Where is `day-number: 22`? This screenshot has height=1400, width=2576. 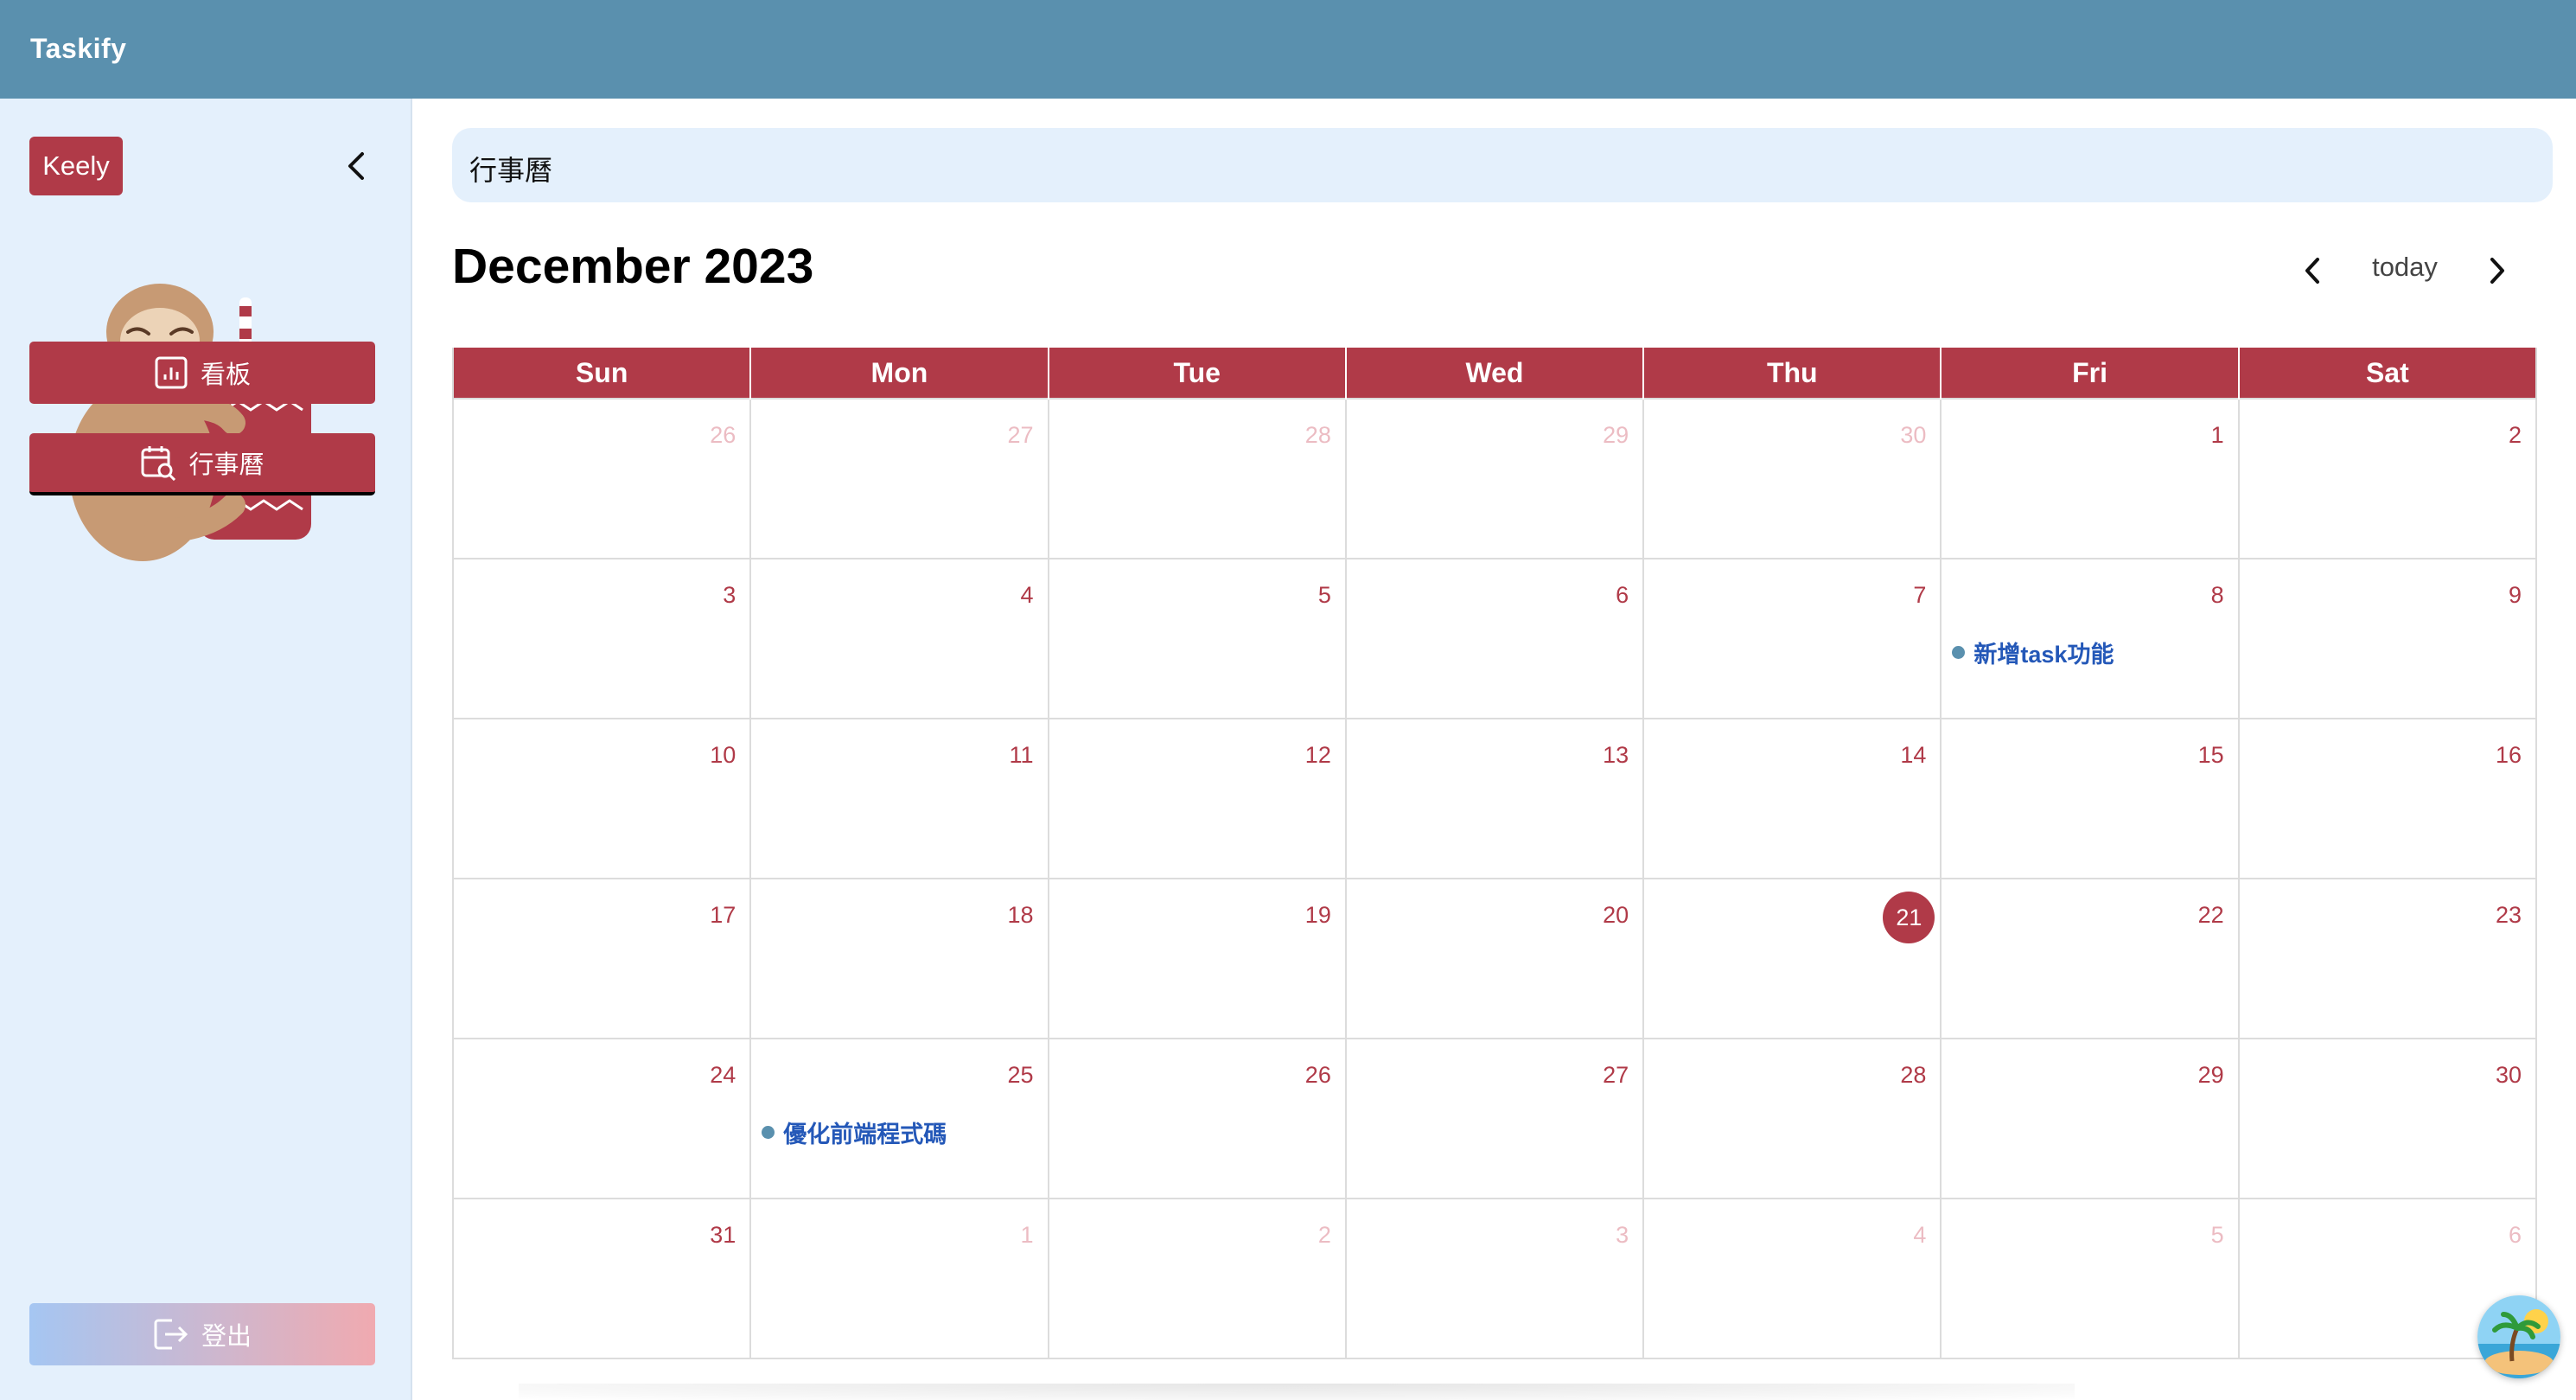
day-number: 22 is located at coordinates (2211, 915).